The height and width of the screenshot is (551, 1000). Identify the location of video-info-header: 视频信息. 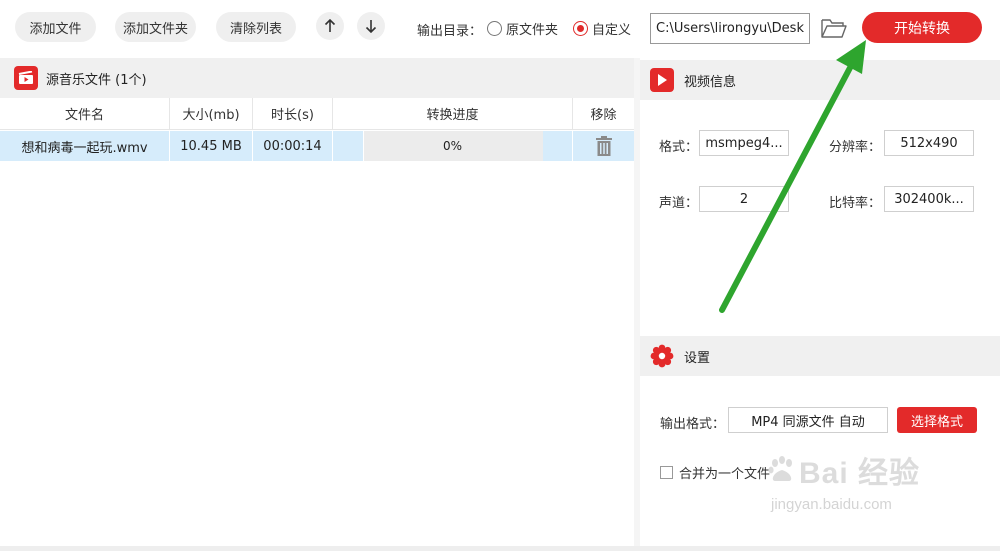
(820, 80).